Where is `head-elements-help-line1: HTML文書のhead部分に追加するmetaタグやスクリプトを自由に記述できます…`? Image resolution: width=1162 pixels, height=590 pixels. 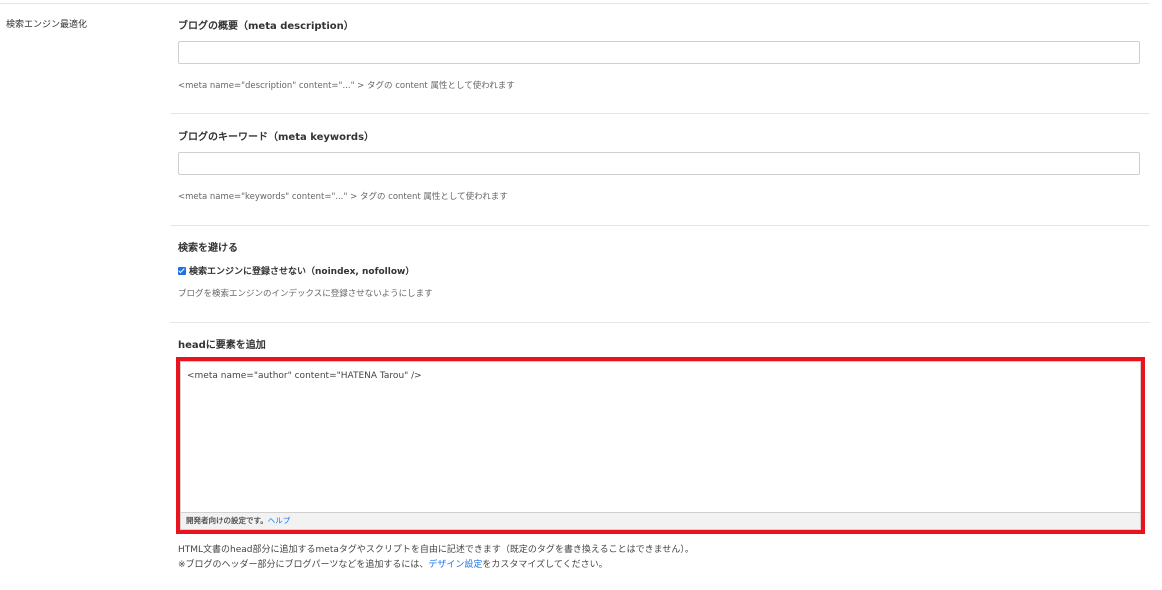 head-elements-help-line1: HTML文書のhead部分に追加するmetaタグやスクリプトを自由に記述できます… is located at coordinates (436, 550).